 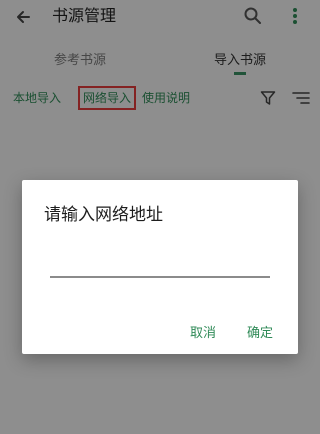 I want to click on confirm-button: 确定, so click(x=260, y=331).